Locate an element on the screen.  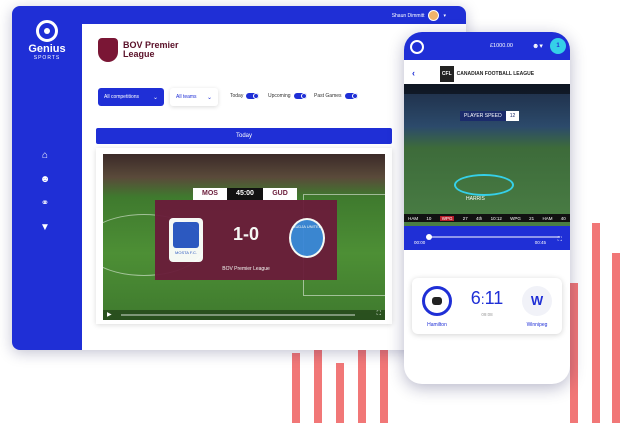
notification-badge: 1 is located at coordinates (558, 46).